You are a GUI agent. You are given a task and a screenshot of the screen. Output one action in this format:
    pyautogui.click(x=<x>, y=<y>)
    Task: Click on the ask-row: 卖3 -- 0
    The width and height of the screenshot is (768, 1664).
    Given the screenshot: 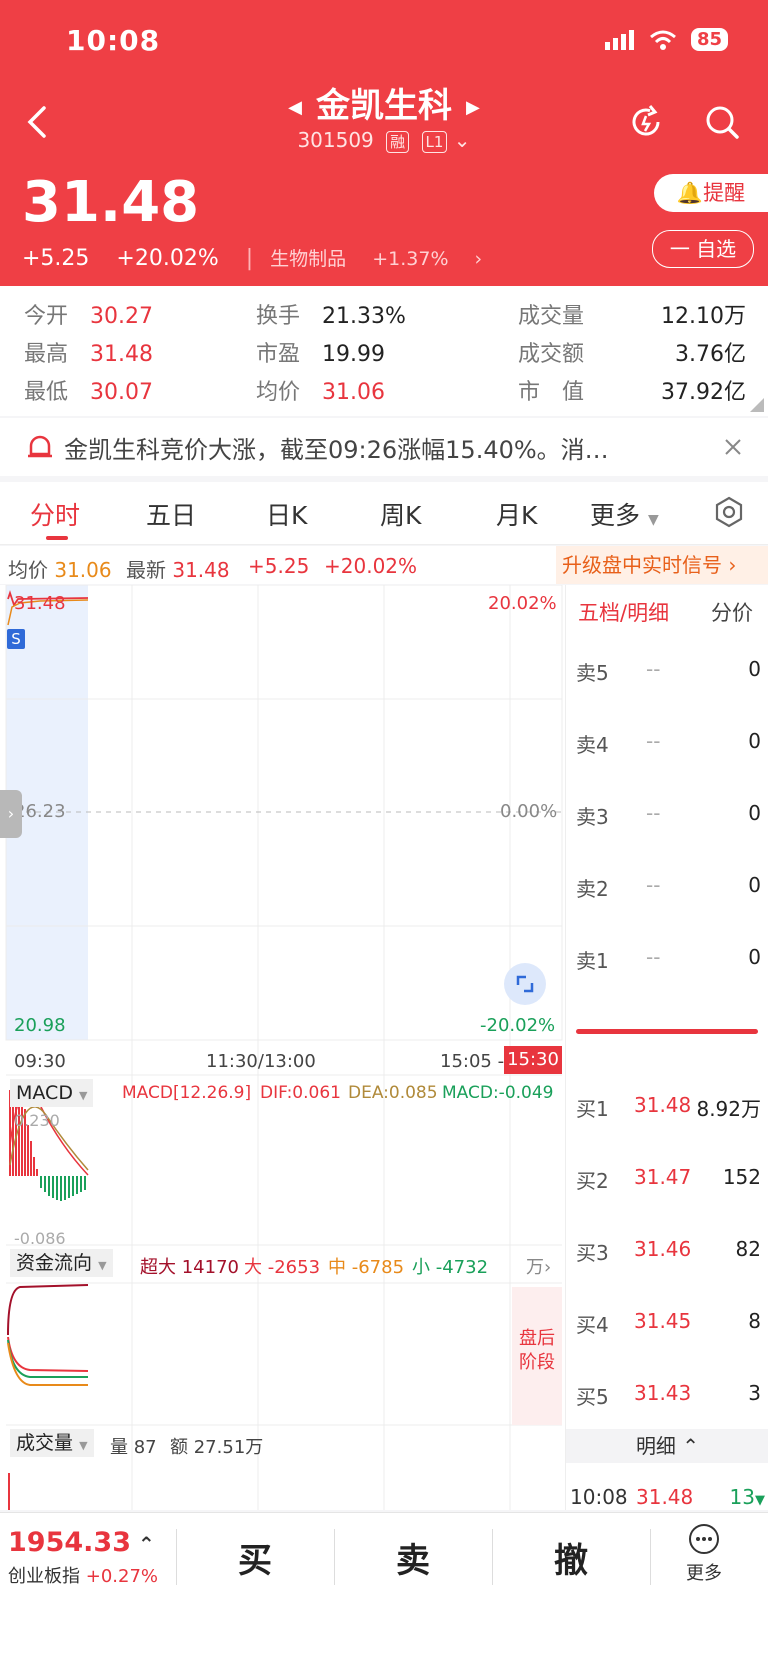 What is the action you would take?
    pyautogui.click(x=668, y=815)
    